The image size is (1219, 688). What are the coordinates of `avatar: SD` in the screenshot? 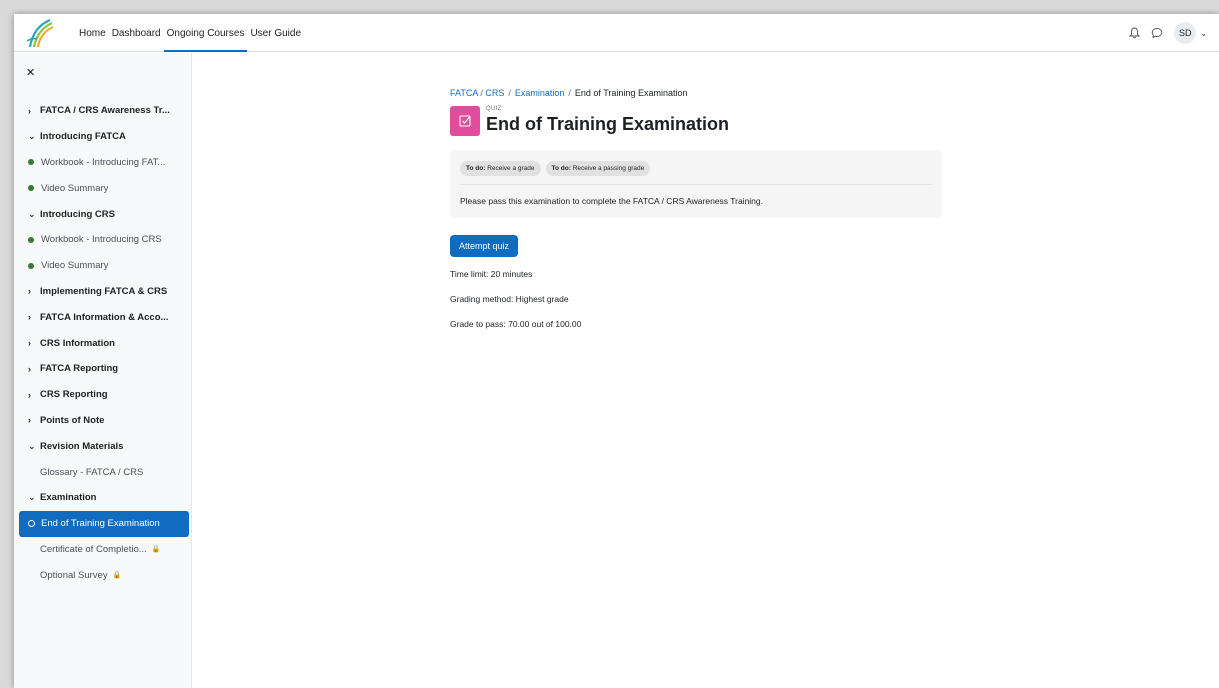 It's located at (1185, 33).